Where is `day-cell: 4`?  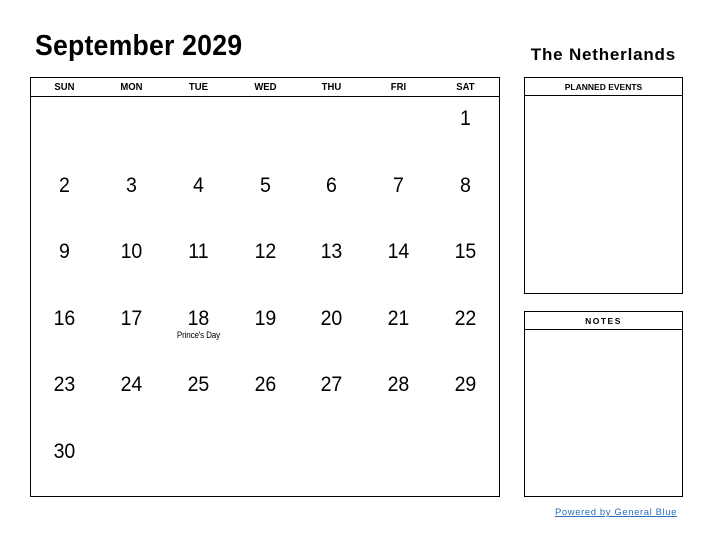
day-cell: 4 is located at coordinates (198, 197).